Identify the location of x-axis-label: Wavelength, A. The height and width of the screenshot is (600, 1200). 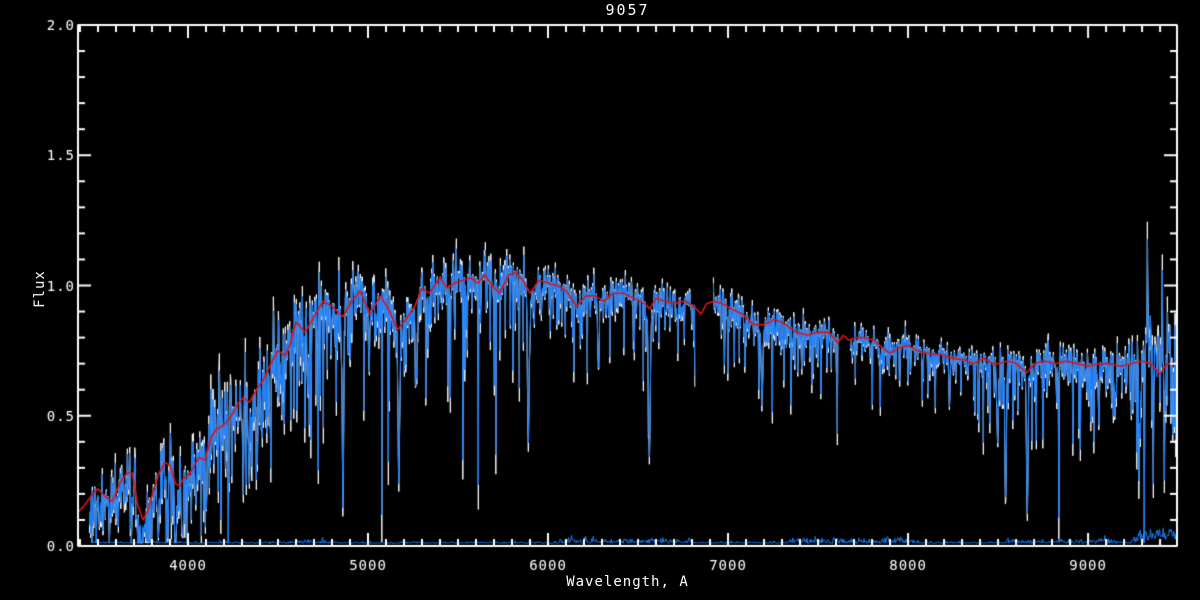
(627, 582).